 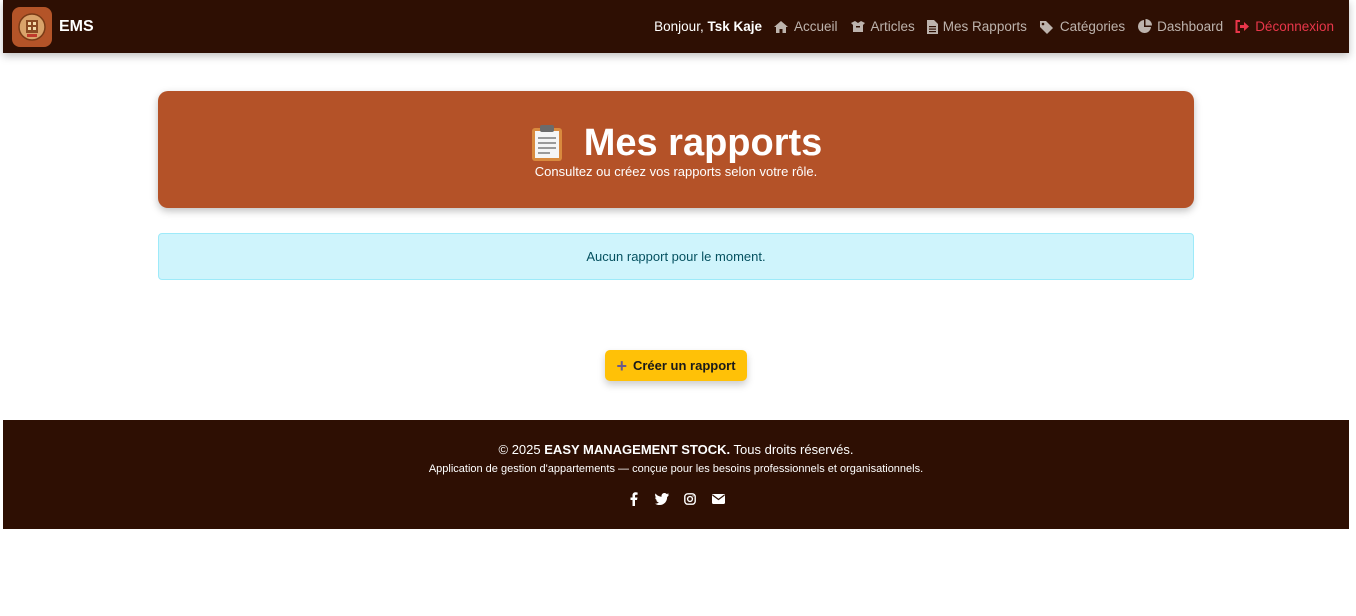 What do you see at coordinates (703, 143) in the screenshot?
I see `page-title: Mes rapports` at bounding box center [703, 143].